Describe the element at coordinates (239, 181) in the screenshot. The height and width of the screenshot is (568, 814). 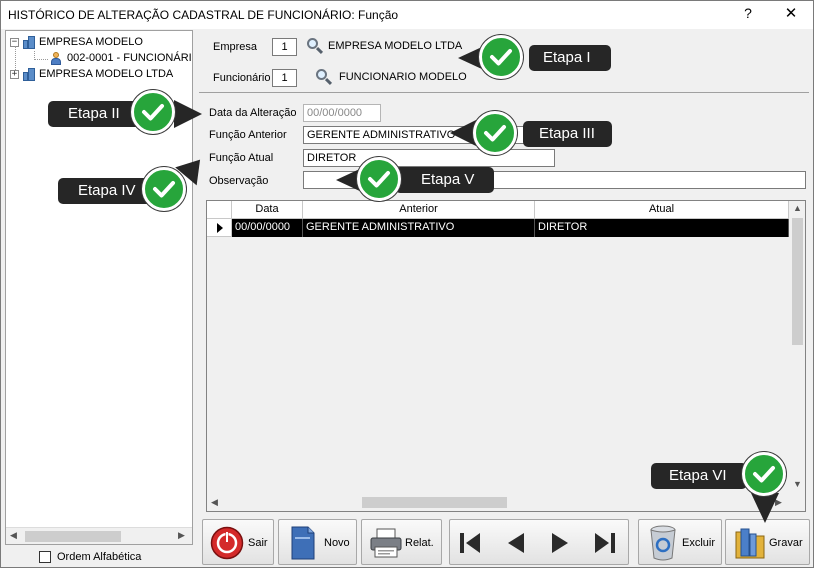
I see `observacao-label: Observação` at that location.